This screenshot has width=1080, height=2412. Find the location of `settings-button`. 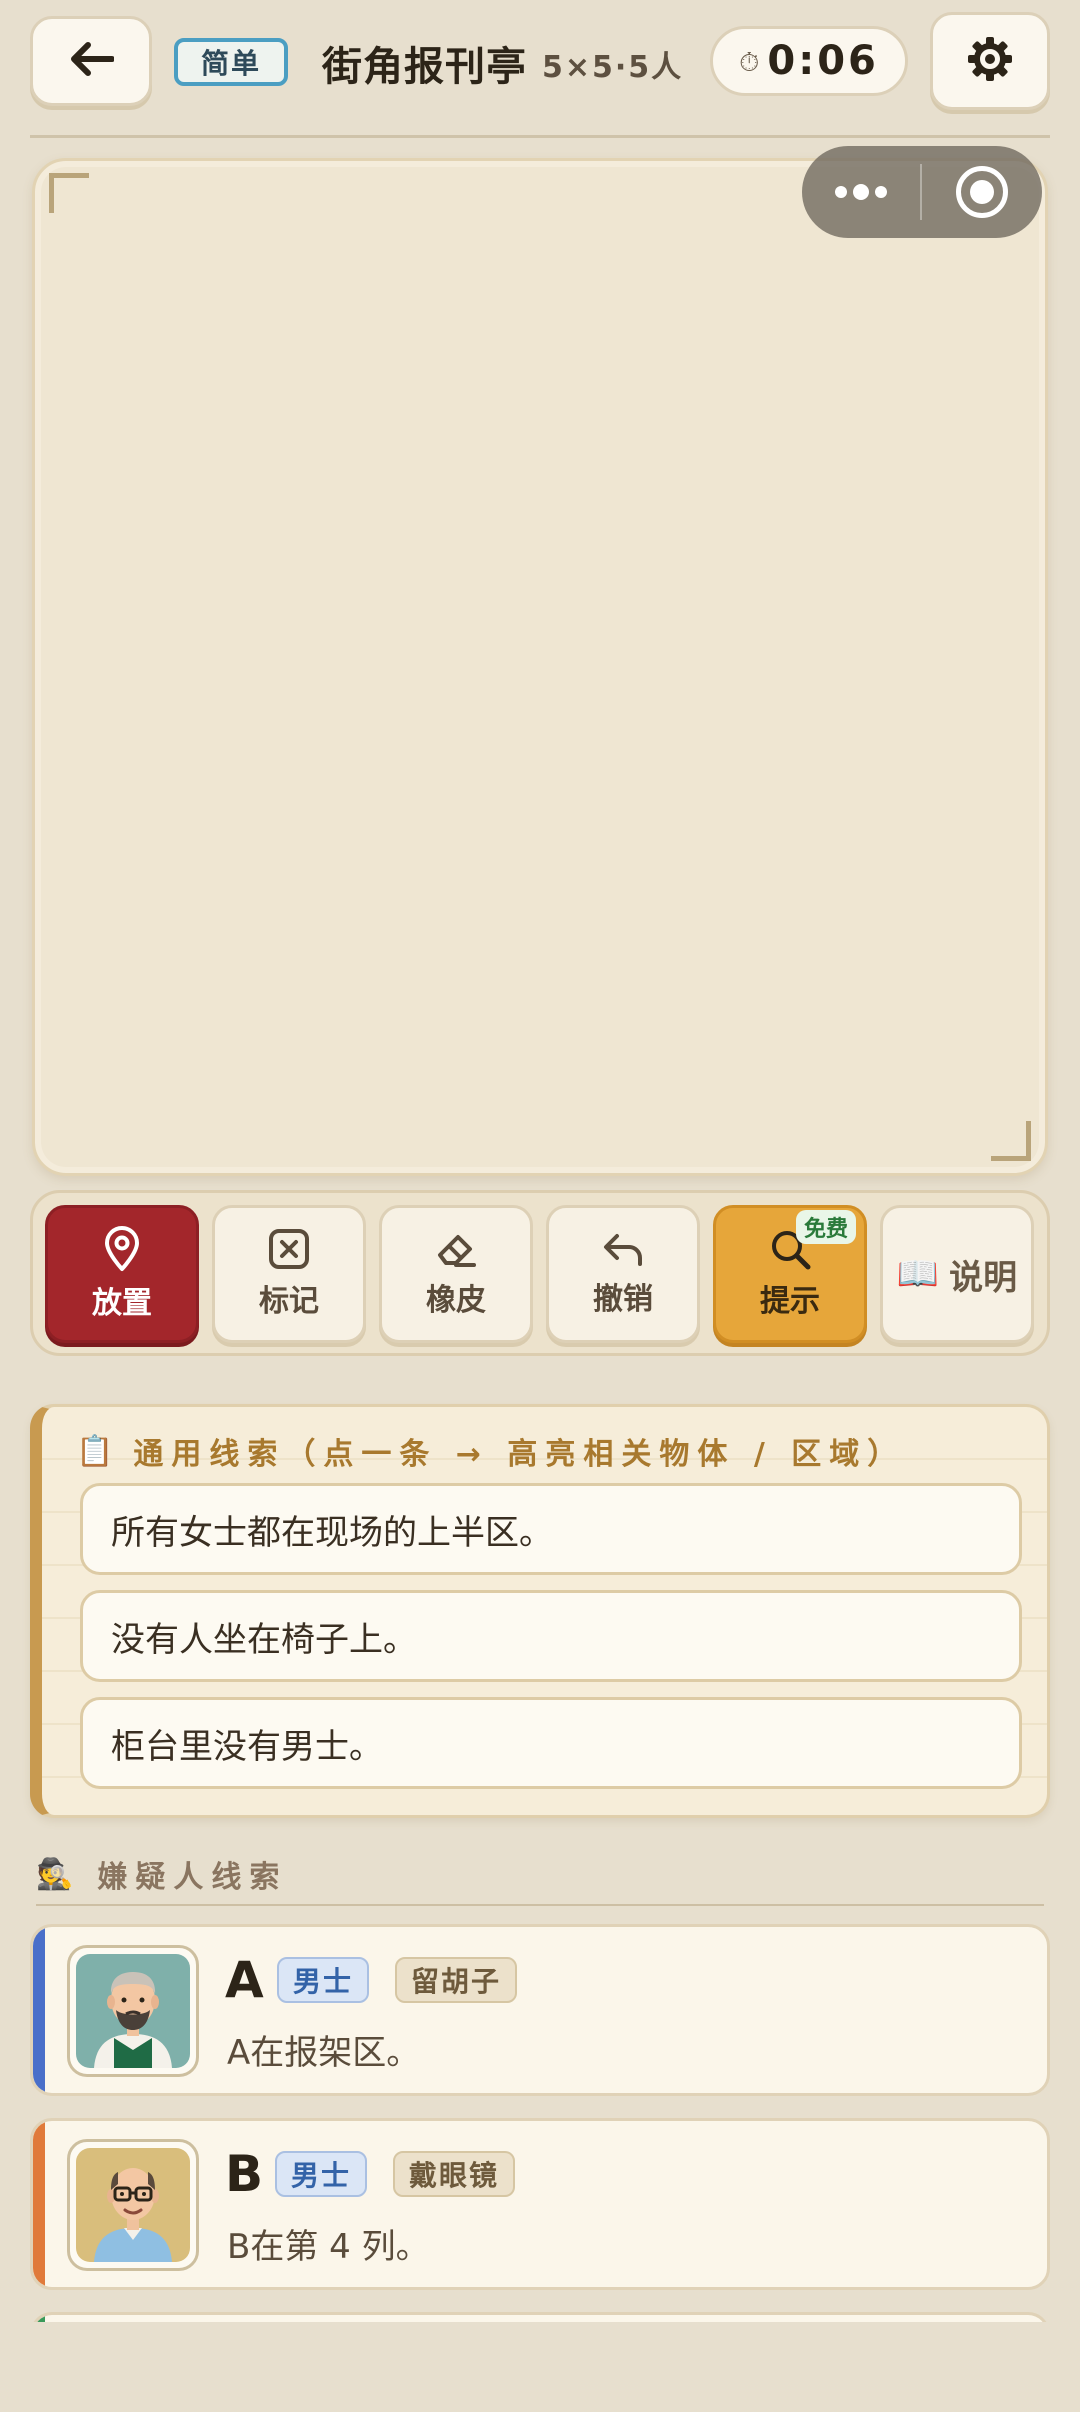

settings-button is located at coordinates (990, 61).